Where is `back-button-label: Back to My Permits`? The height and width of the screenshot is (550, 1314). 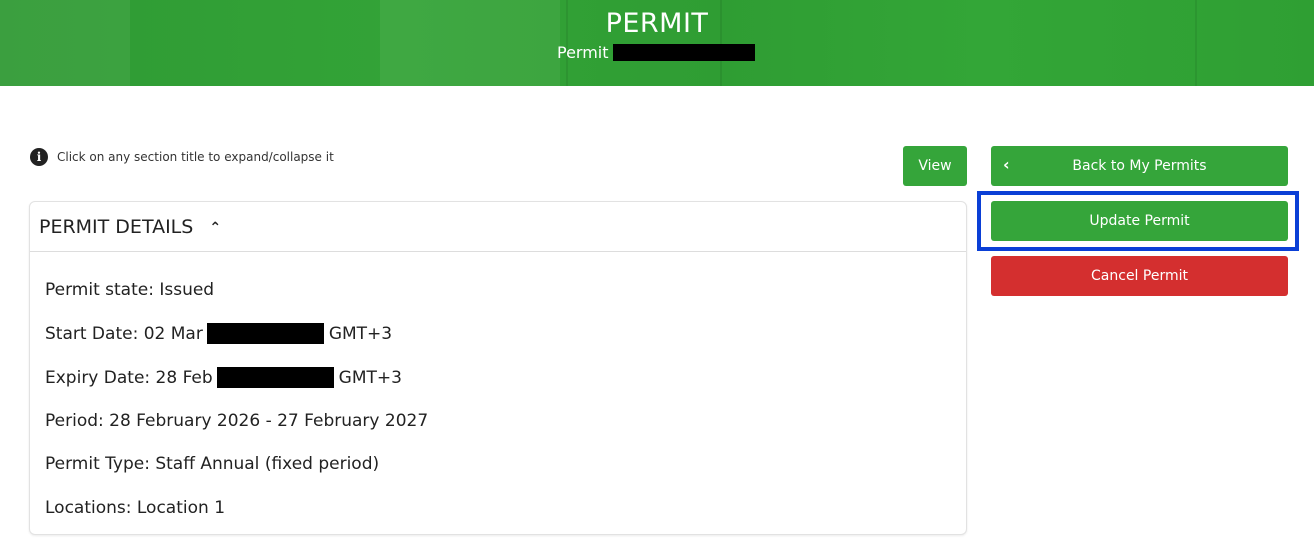
back-button-label: Back to My Permits is located at coordinates (1139, 166).